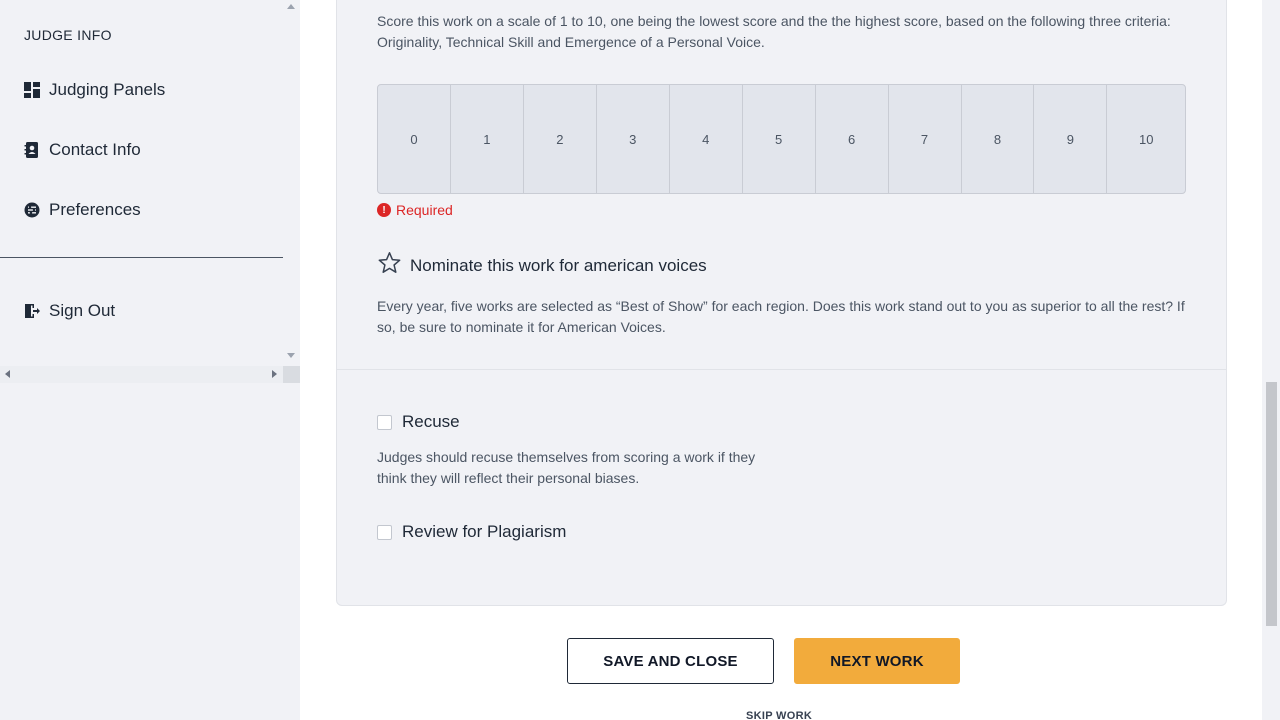 This screenshot has width=1280, height=720. What do you see at coordinates (32, 90) in the screenshot?
I see `dashboard-icon` at bounding box center [32, 90].